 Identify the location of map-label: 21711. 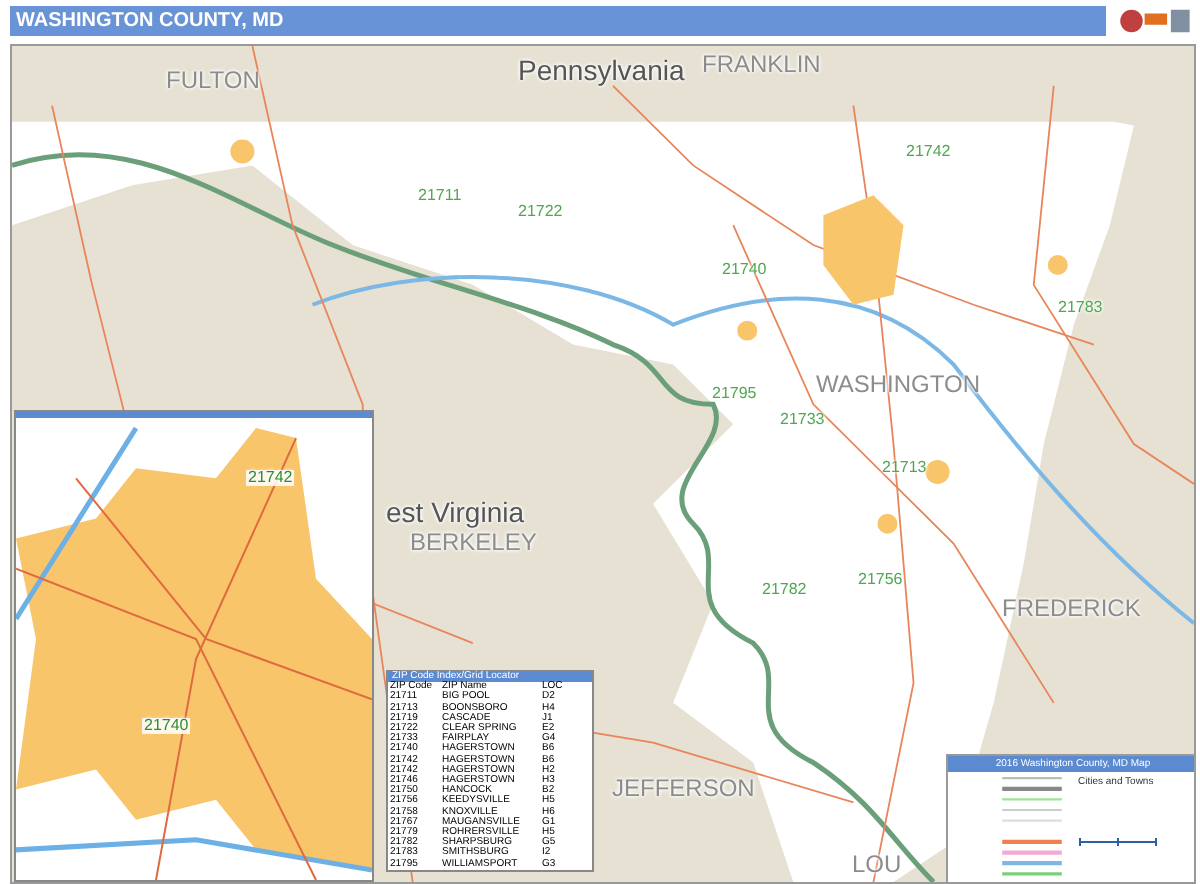
(440, 196).